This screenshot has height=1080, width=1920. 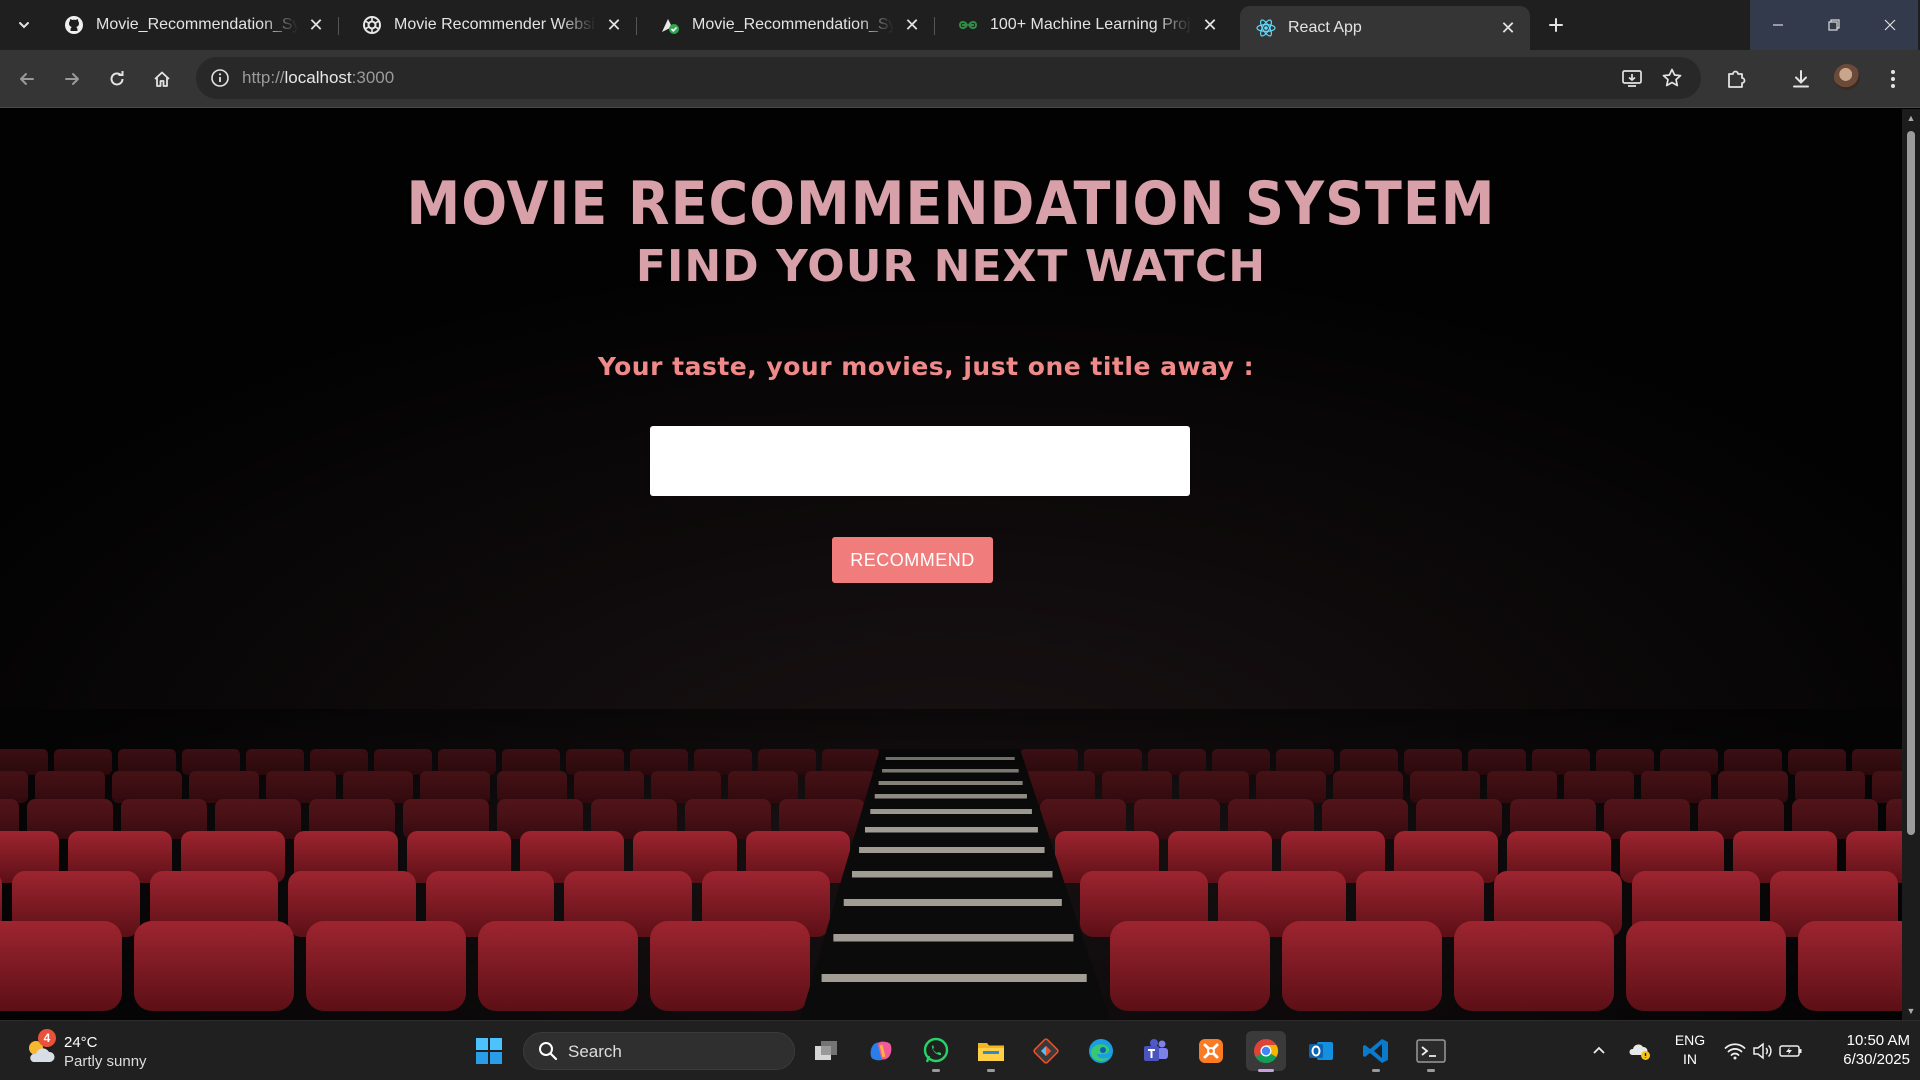 I want to click on teams-app, so click(x=1156, y=1051).